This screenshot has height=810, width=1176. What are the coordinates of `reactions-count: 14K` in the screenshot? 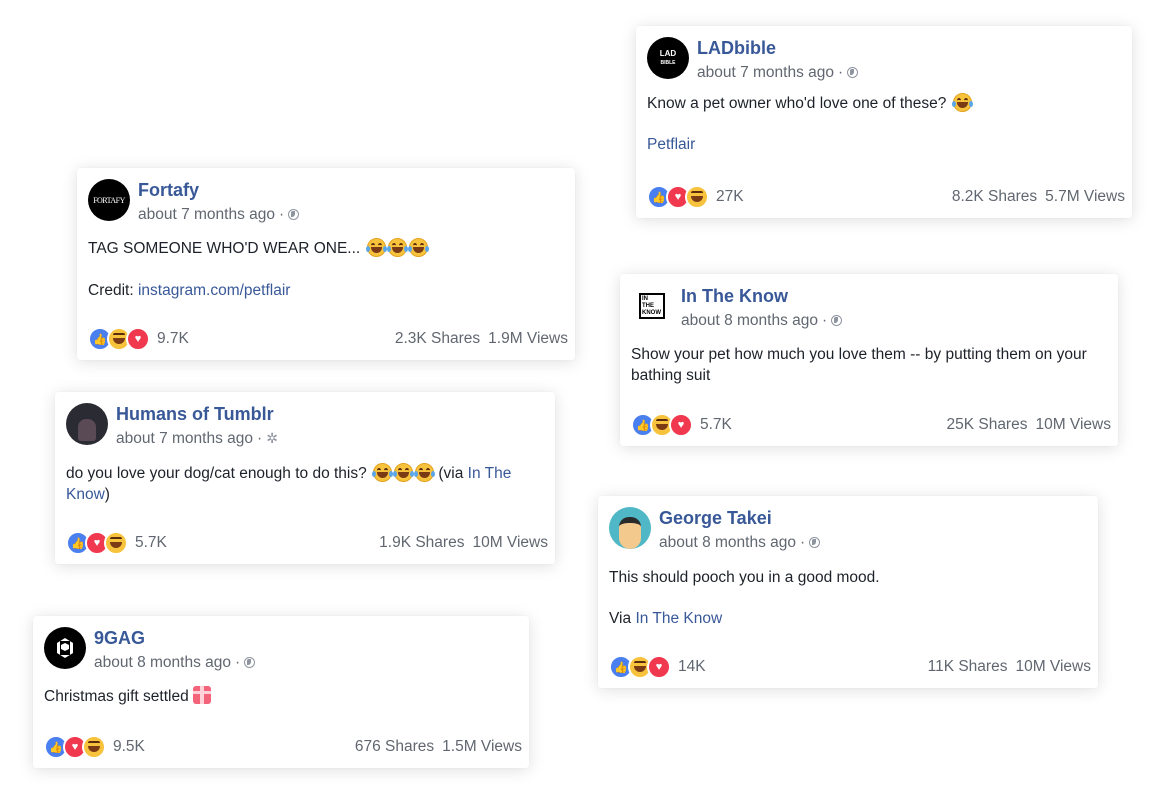 It's located at (692, 667).